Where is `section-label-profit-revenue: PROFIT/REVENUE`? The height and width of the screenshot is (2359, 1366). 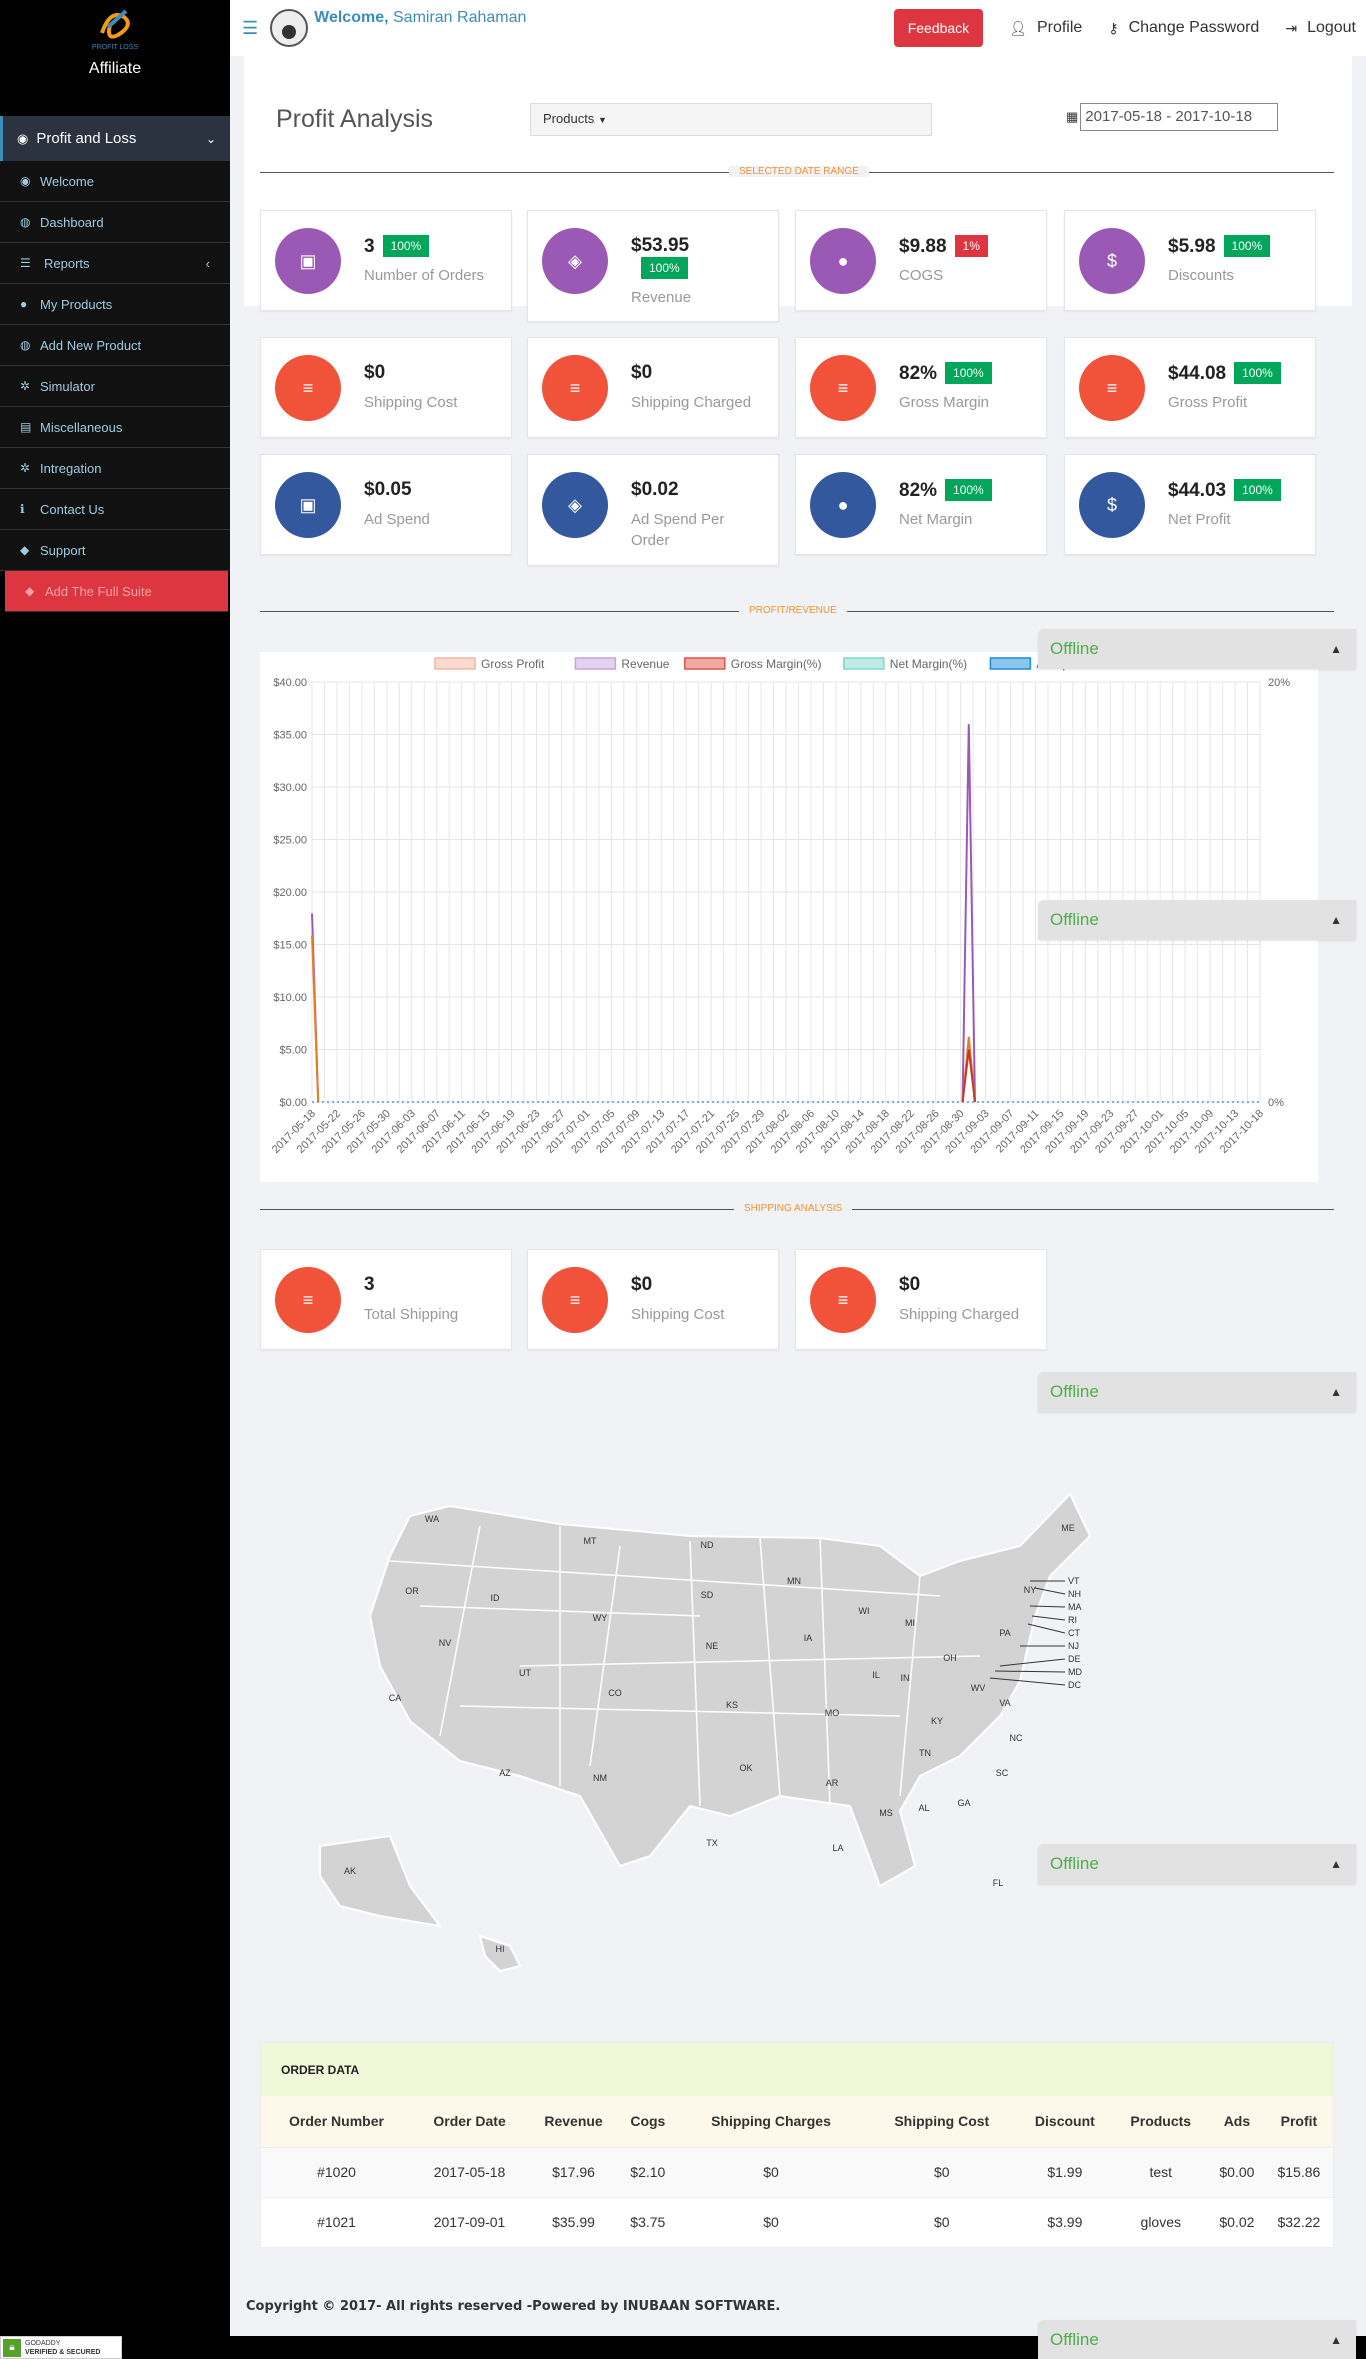
section-label-profit-revenue: PROFIT/REVENUE is located at coordinates (793, 610).